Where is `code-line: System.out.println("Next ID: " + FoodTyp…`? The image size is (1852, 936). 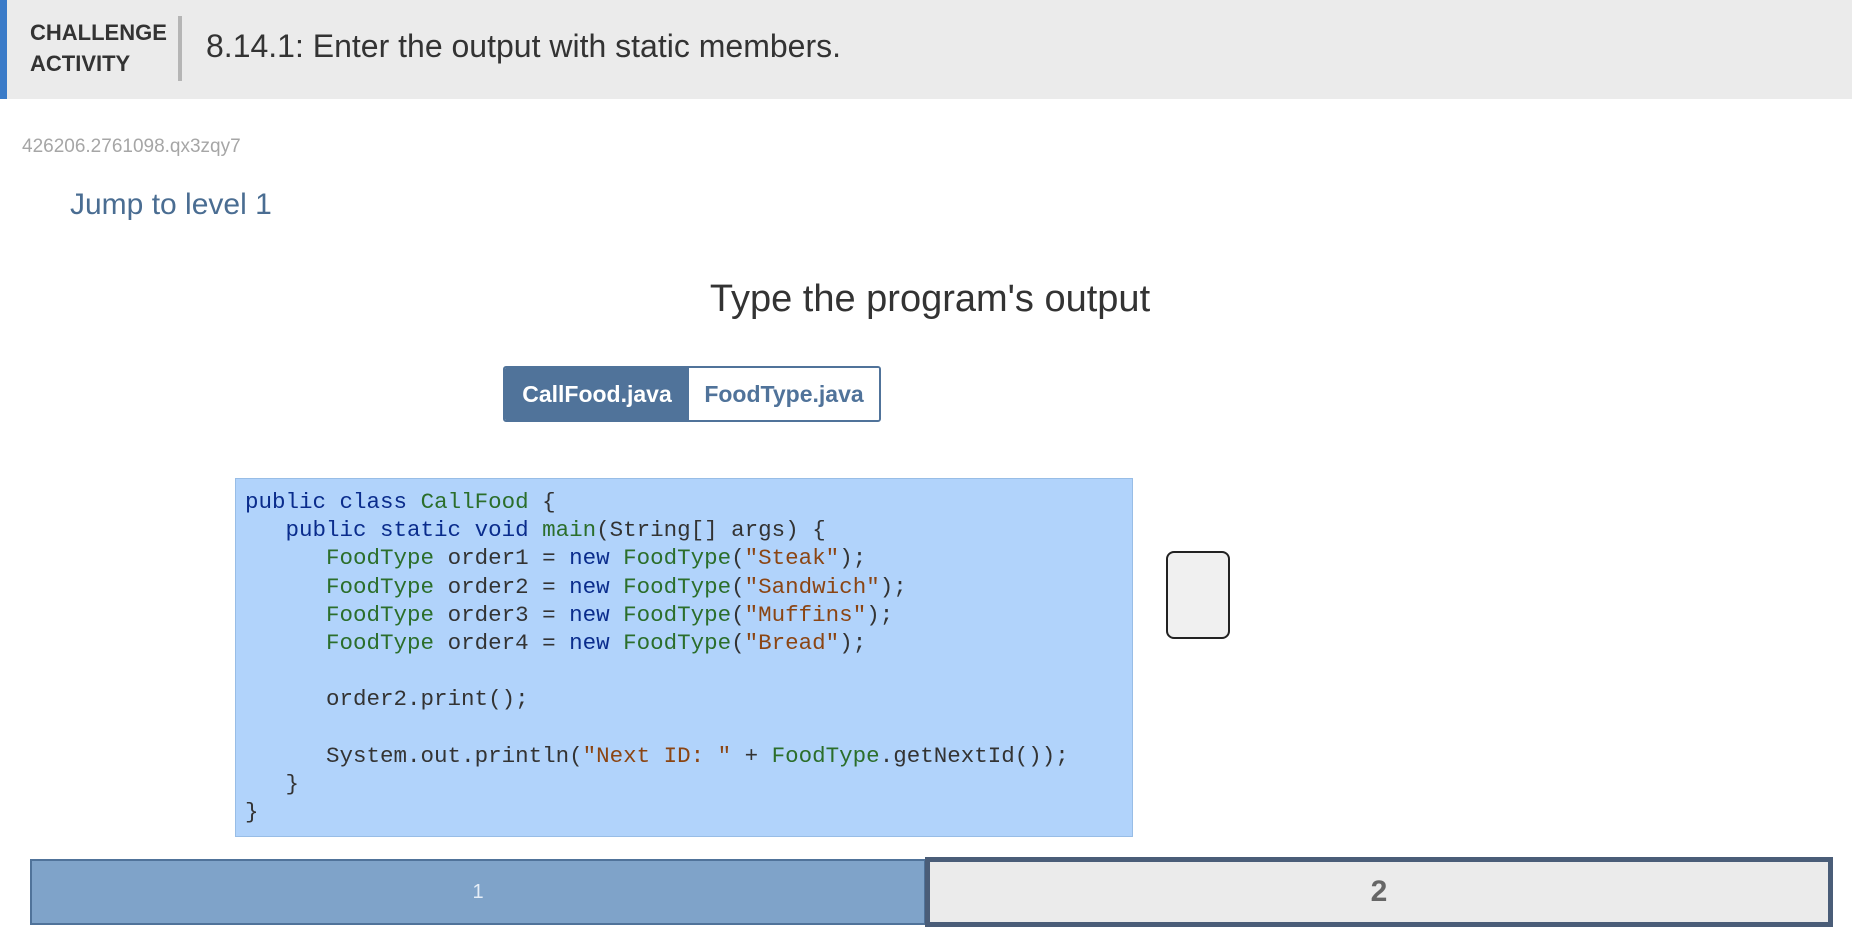
code-line: System.out.println("Next ID: " + FoodTyp… is located at coordinates (697, 755).